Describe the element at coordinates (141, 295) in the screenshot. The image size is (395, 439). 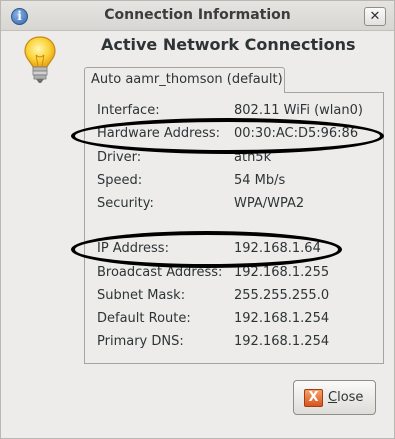
I see `detail-label: Subnet Mask:` at that location.